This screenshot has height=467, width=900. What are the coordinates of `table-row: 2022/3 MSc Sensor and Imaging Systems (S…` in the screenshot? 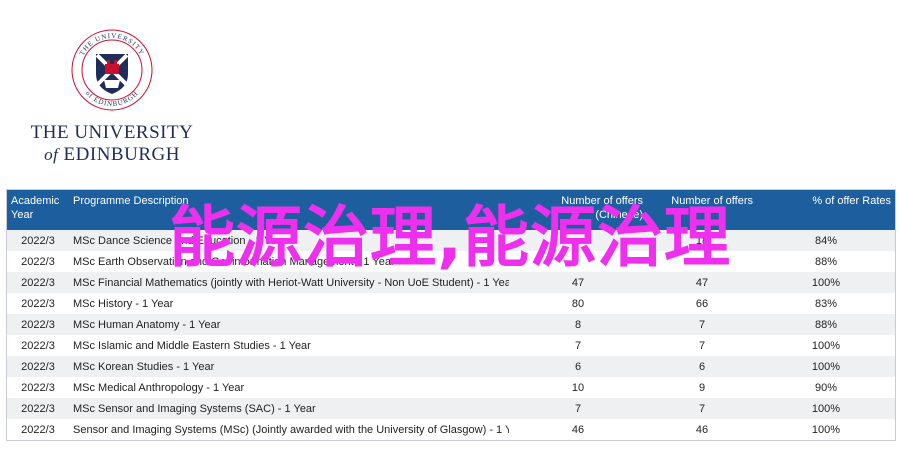 It's located at (451, 408).